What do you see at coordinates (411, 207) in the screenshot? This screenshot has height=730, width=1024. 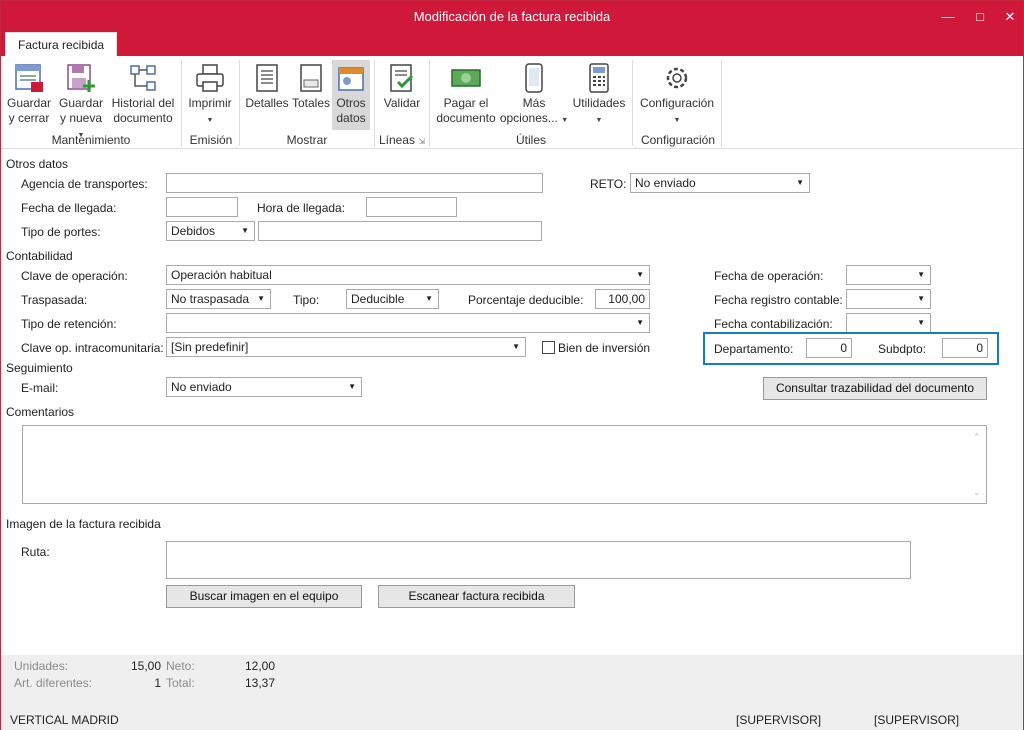 I see `hora-llegada-input` at bounding box center [411, 207].